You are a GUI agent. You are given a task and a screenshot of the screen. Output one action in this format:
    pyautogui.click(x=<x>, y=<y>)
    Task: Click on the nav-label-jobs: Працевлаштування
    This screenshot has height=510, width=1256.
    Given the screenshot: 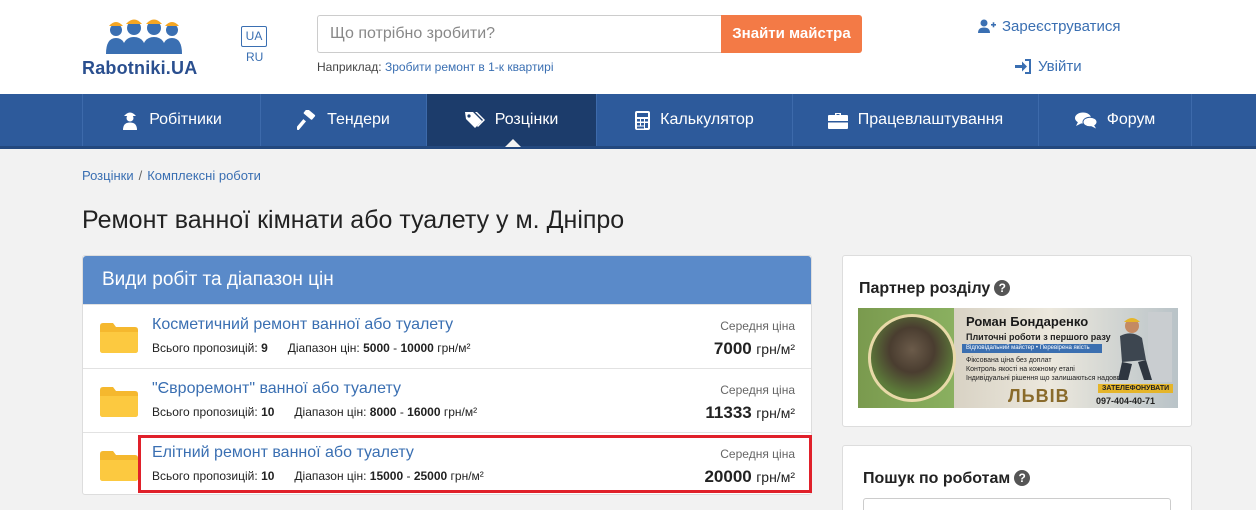 What is the action you would take?
    pyautogui.click(x=930, y=119)
    